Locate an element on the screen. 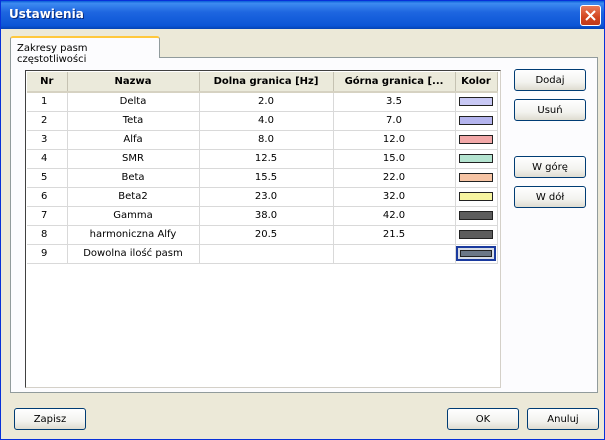 The width and height of the screenshot is (605, 440). cell-nr: 8 is located at coordinates (47, 235).